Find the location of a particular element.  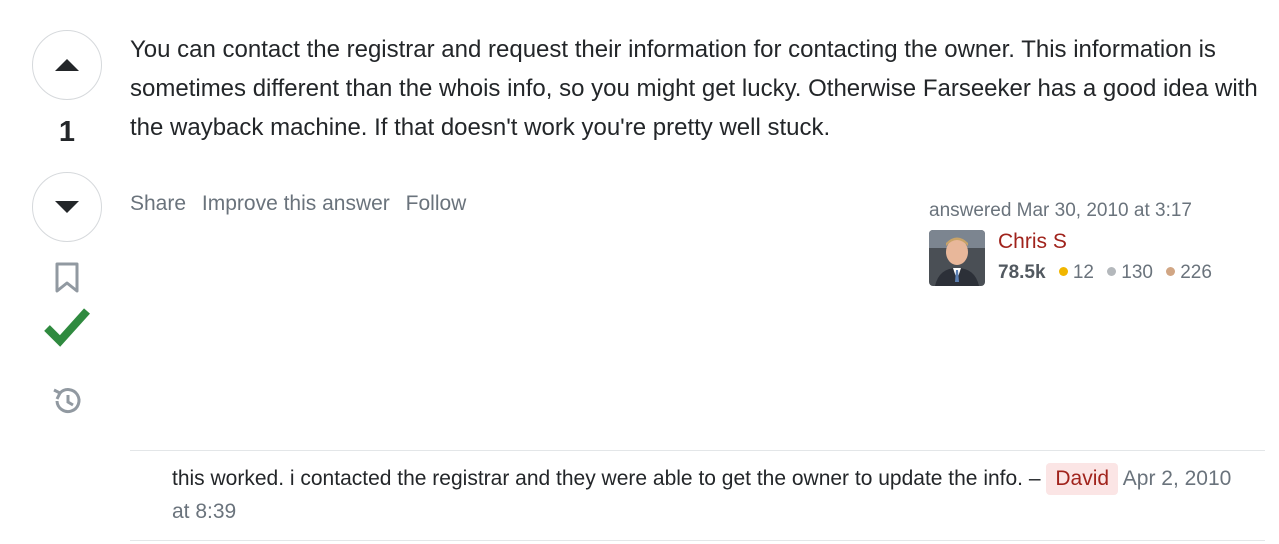

bronze-badges: 226 is located at coordinates (1189, 272).